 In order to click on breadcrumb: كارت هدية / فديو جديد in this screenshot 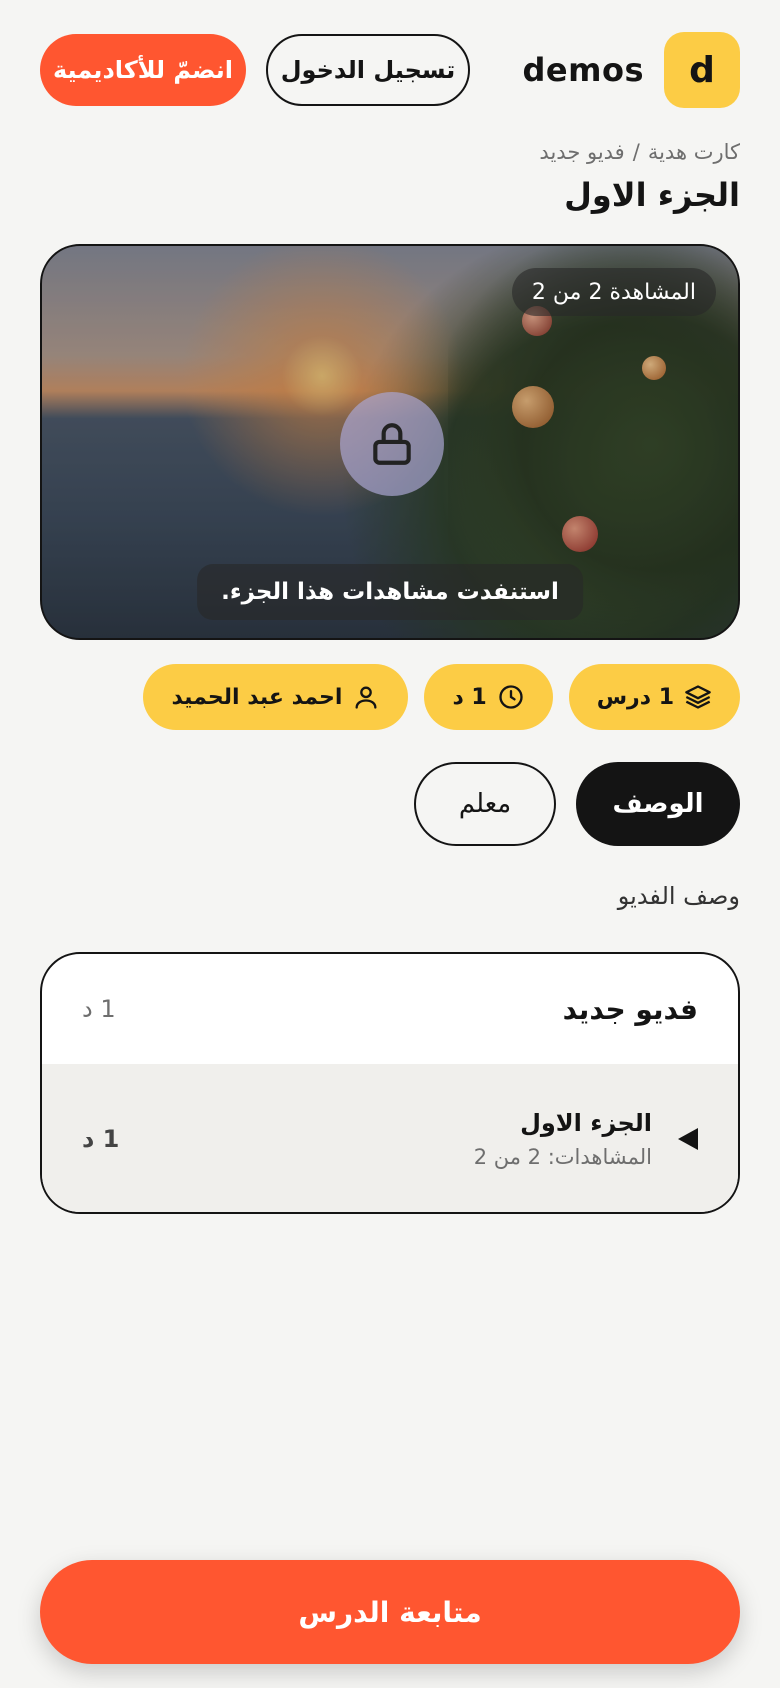, I will do `click(639, 152)`.